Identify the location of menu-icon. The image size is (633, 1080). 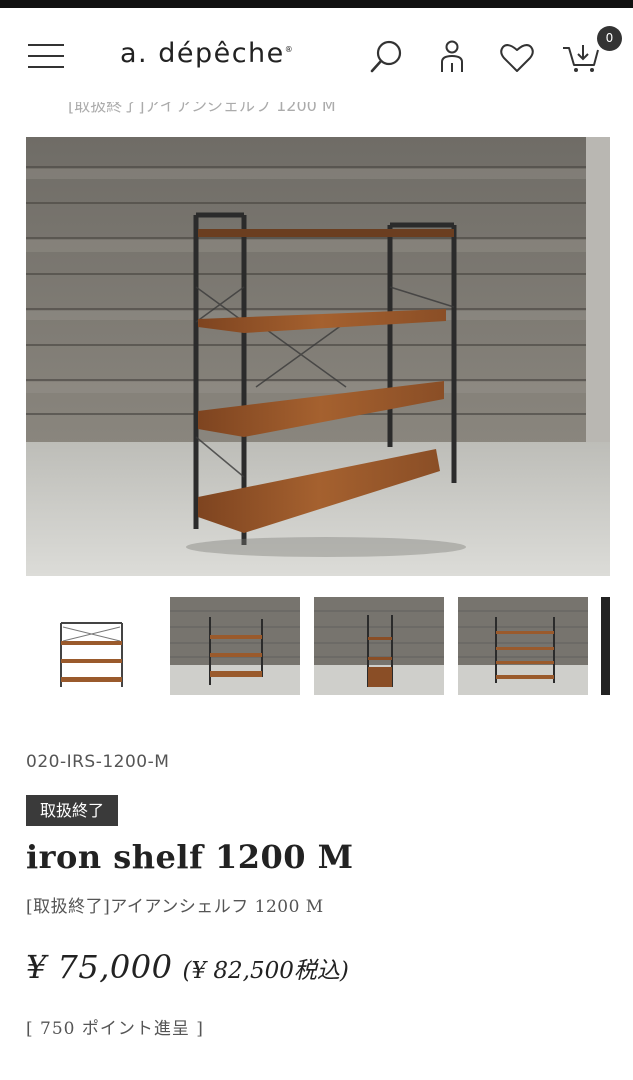
(46, 58).